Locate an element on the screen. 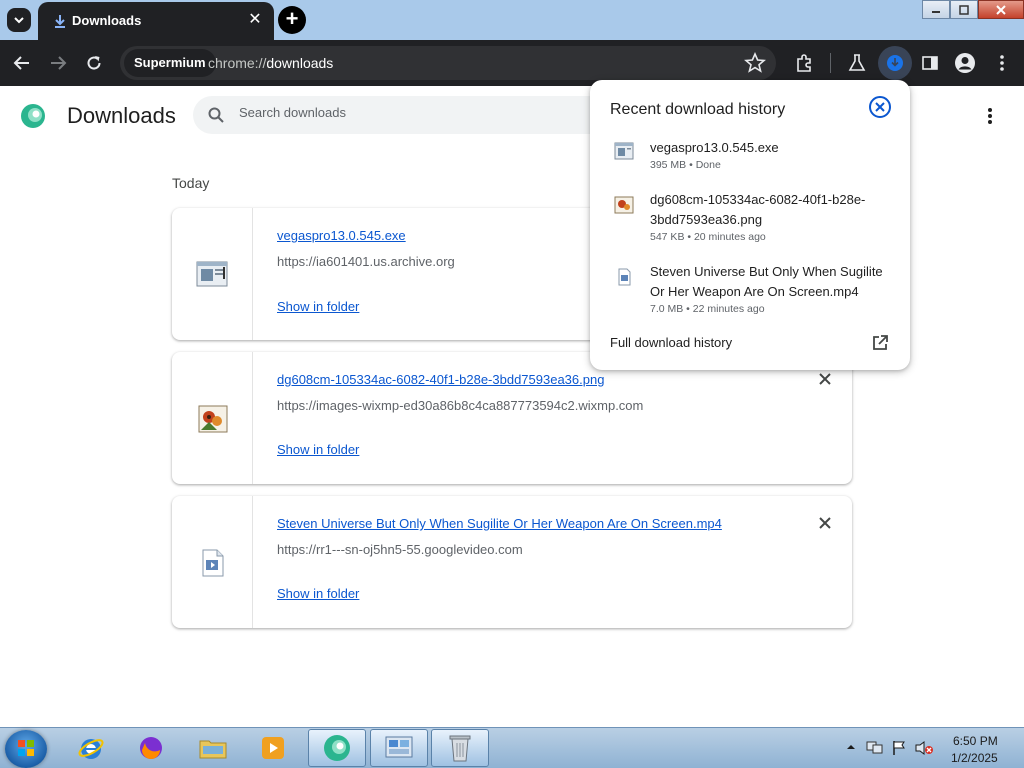  search-box is located at coordinates (403, 115).